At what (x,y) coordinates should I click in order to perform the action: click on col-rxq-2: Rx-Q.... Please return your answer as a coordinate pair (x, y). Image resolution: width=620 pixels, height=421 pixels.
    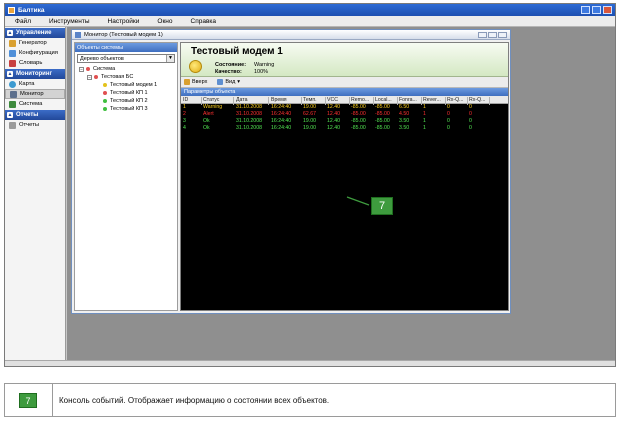
    Looking at the image, I should click on (477, 100).